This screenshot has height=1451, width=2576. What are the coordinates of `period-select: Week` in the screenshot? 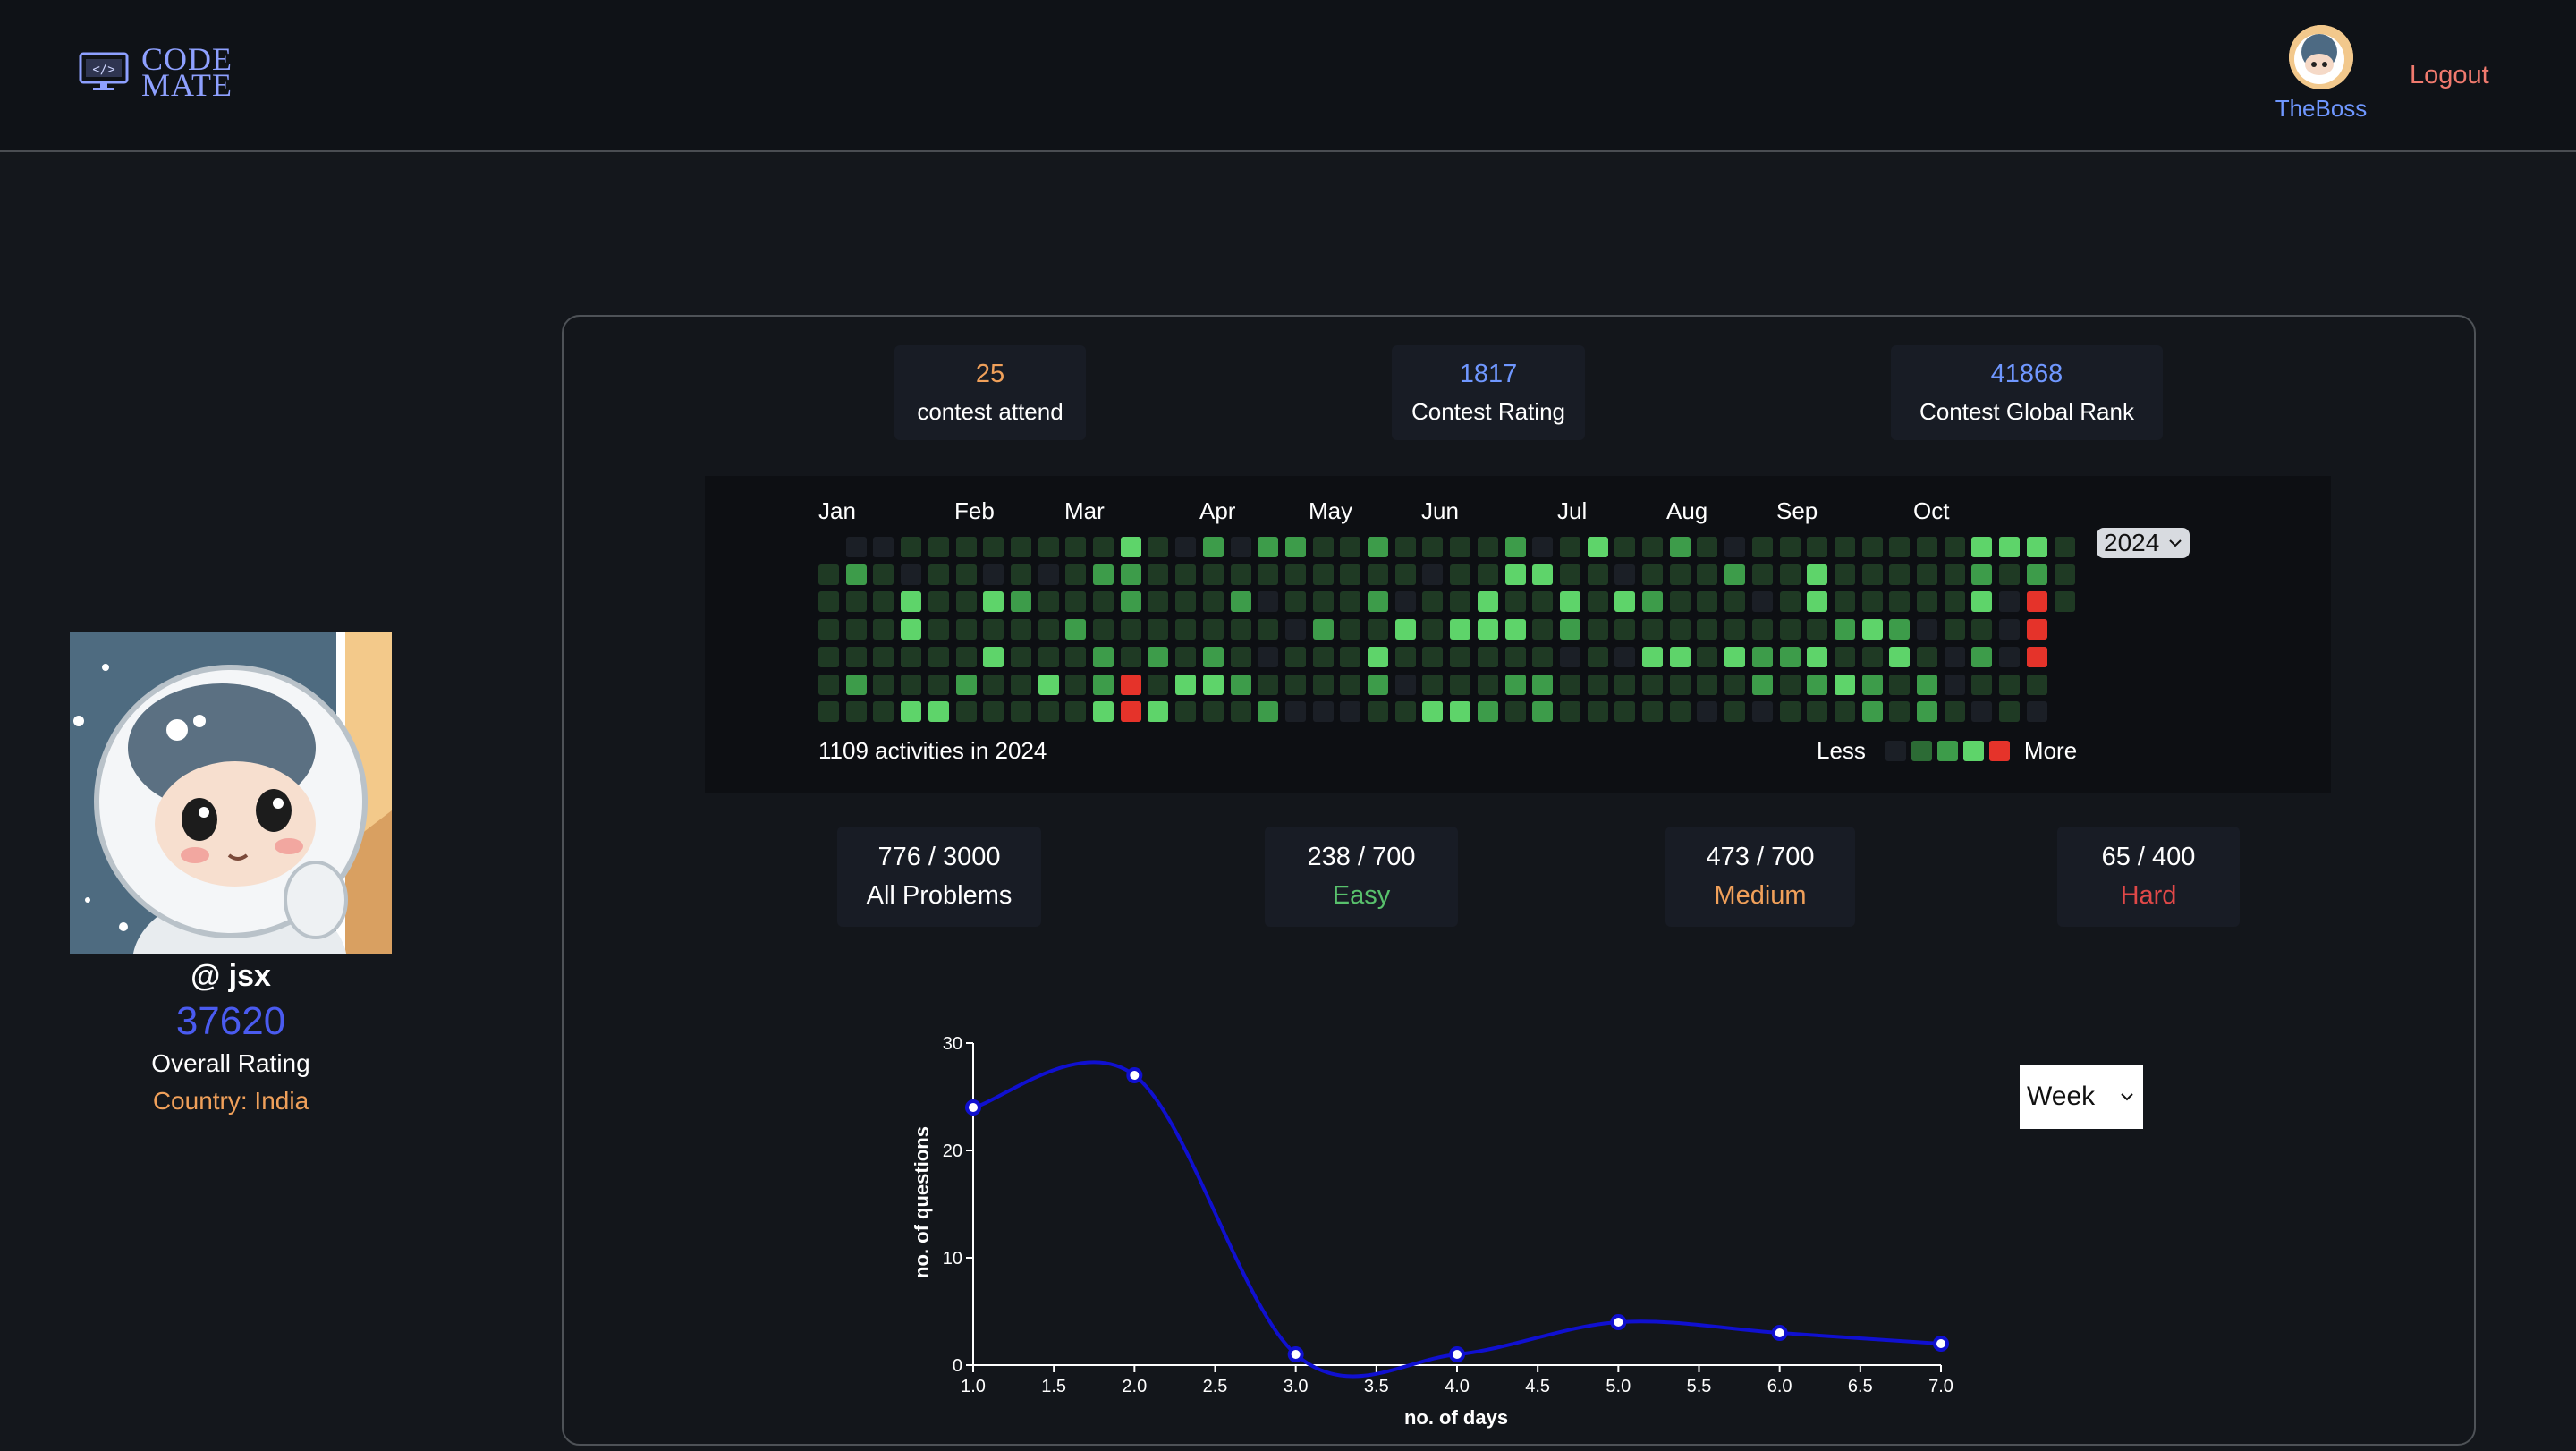 It's located at (2081, 1097).